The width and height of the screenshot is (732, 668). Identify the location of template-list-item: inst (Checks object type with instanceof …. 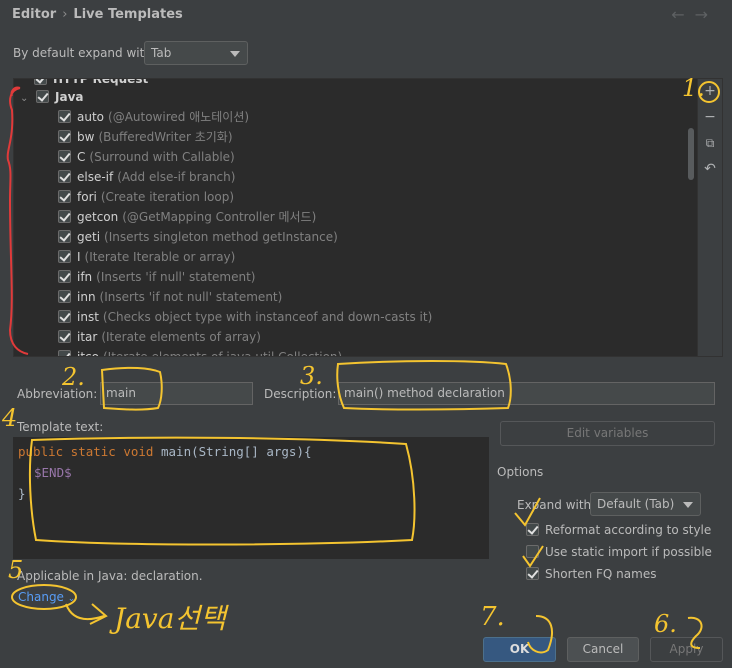
(245, 317).